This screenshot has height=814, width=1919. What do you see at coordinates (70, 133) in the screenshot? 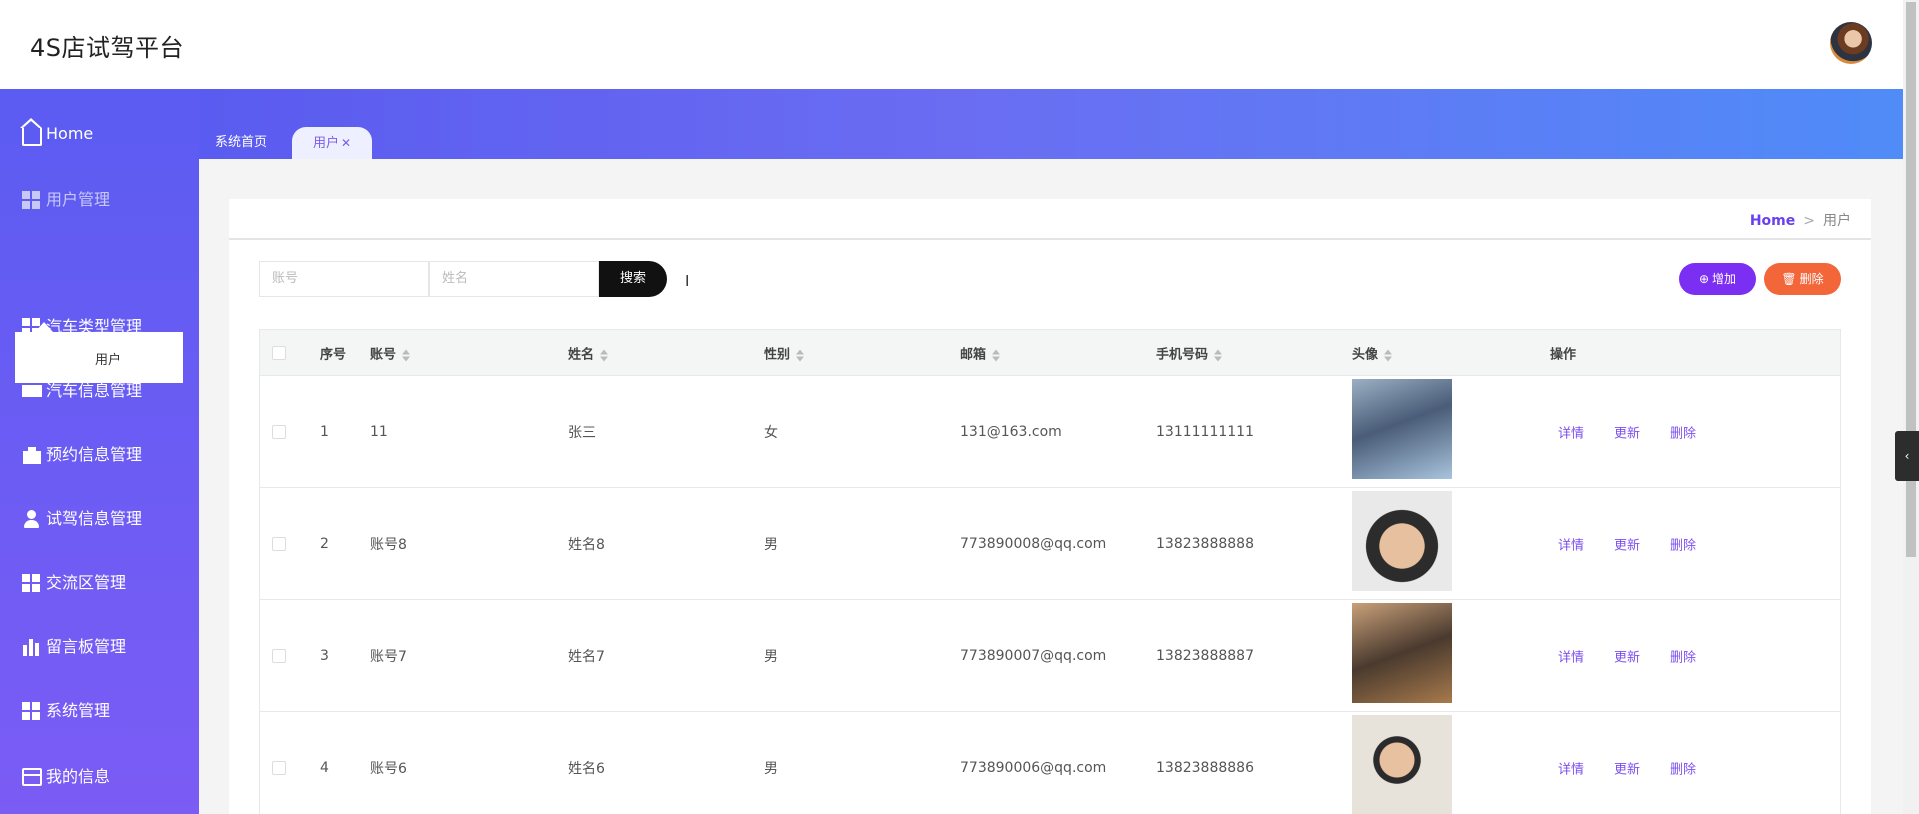
I see `sidebar-item-label: Home` at bounding box center [70, 133].